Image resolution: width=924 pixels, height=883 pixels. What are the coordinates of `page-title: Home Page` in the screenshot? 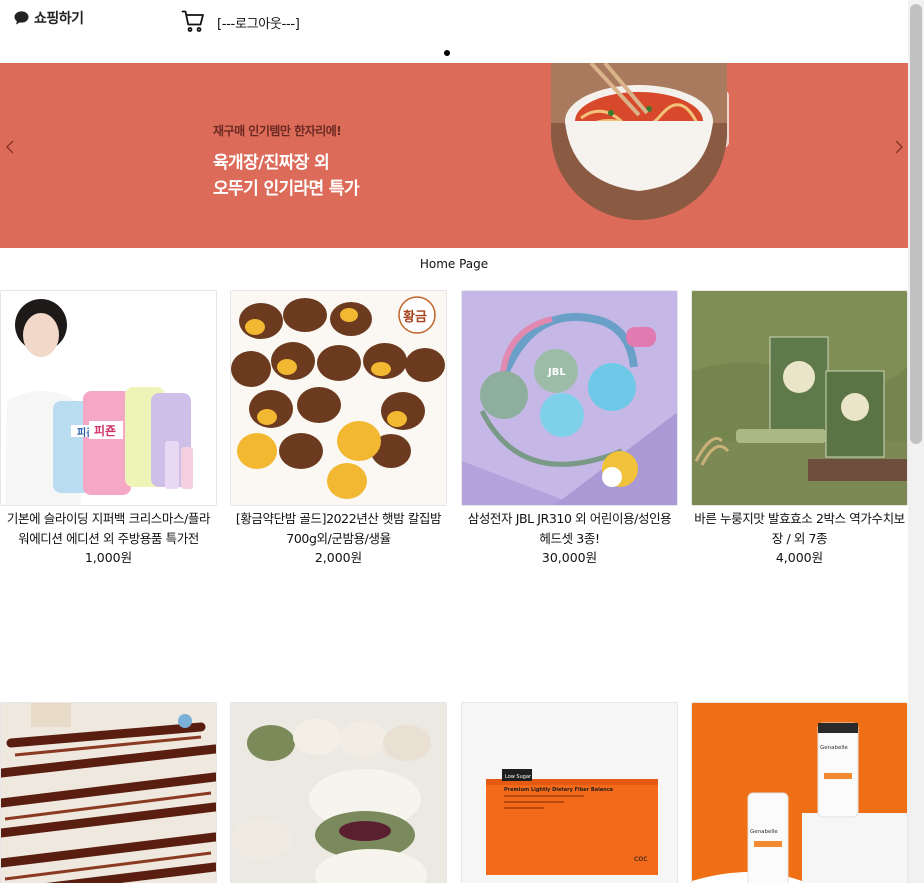 It's located at (454, 264).